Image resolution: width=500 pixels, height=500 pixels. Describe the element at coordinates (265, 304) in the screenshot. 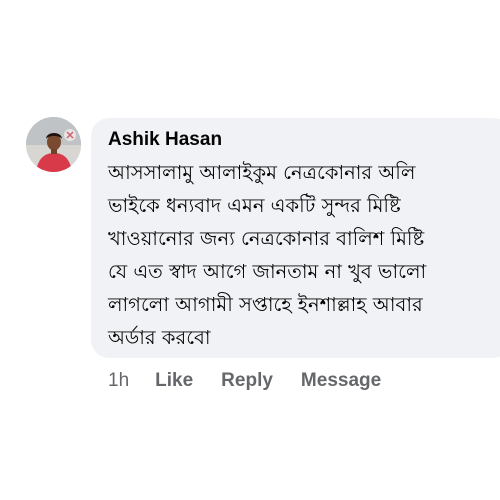

I see `comment-text-line: লাগলো আগামী সপ্তাহে ইনশাল্লাহ আবার` at that location.